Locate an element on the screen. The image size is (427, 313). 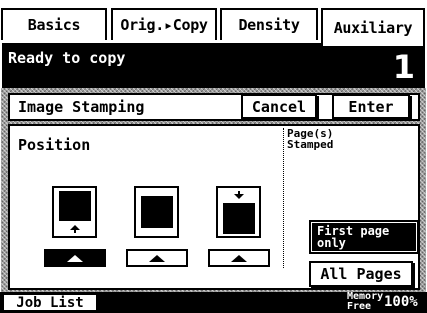
first-page-only-button: First page only is located at coordinates (364, 237).